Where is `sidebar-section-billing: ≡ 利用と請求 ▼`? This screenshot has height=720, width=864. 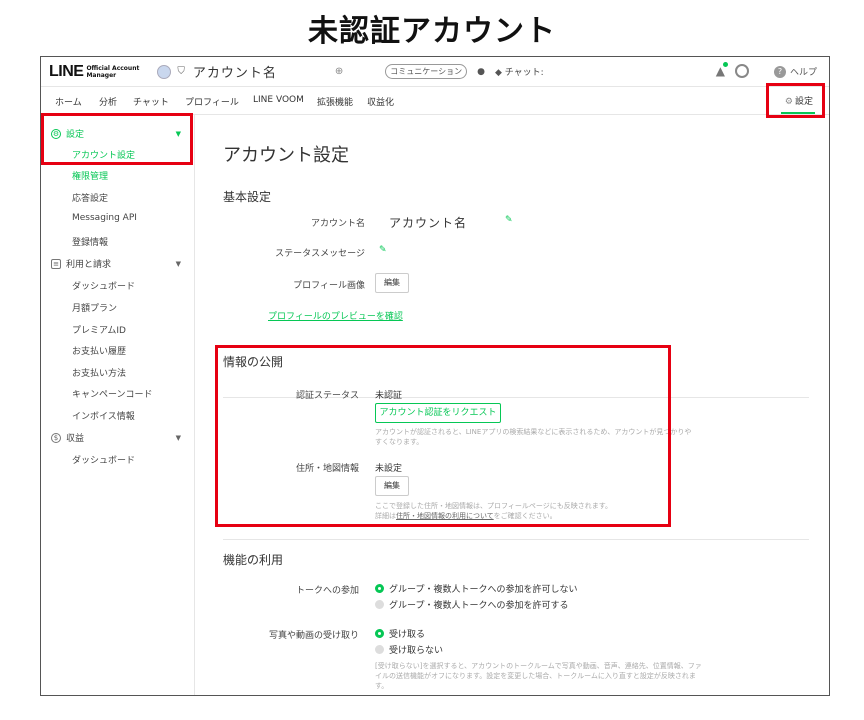 sidebar-section-billing: ≡ 利用と請求 ▼ is located at coordinates (118, 263).